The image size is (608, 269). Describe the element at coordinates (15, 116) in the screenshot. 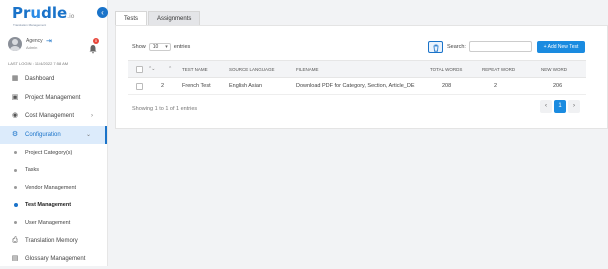

I see `coin-icon: ◉` at that location.